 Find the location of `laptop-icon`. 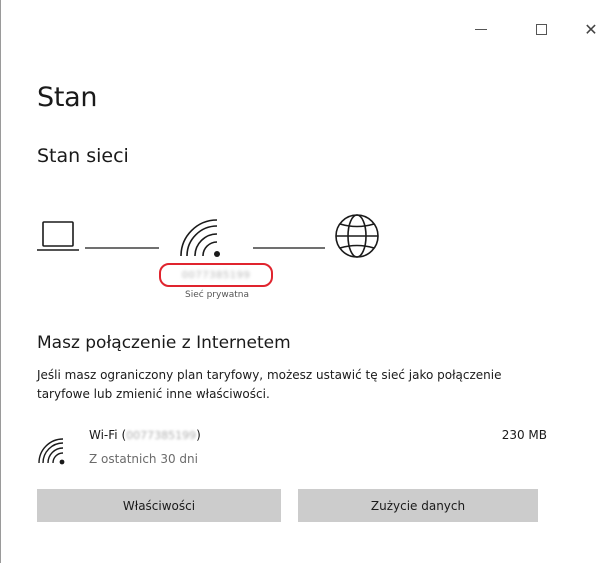

laptop-icon is located at coordinates (58, 236).